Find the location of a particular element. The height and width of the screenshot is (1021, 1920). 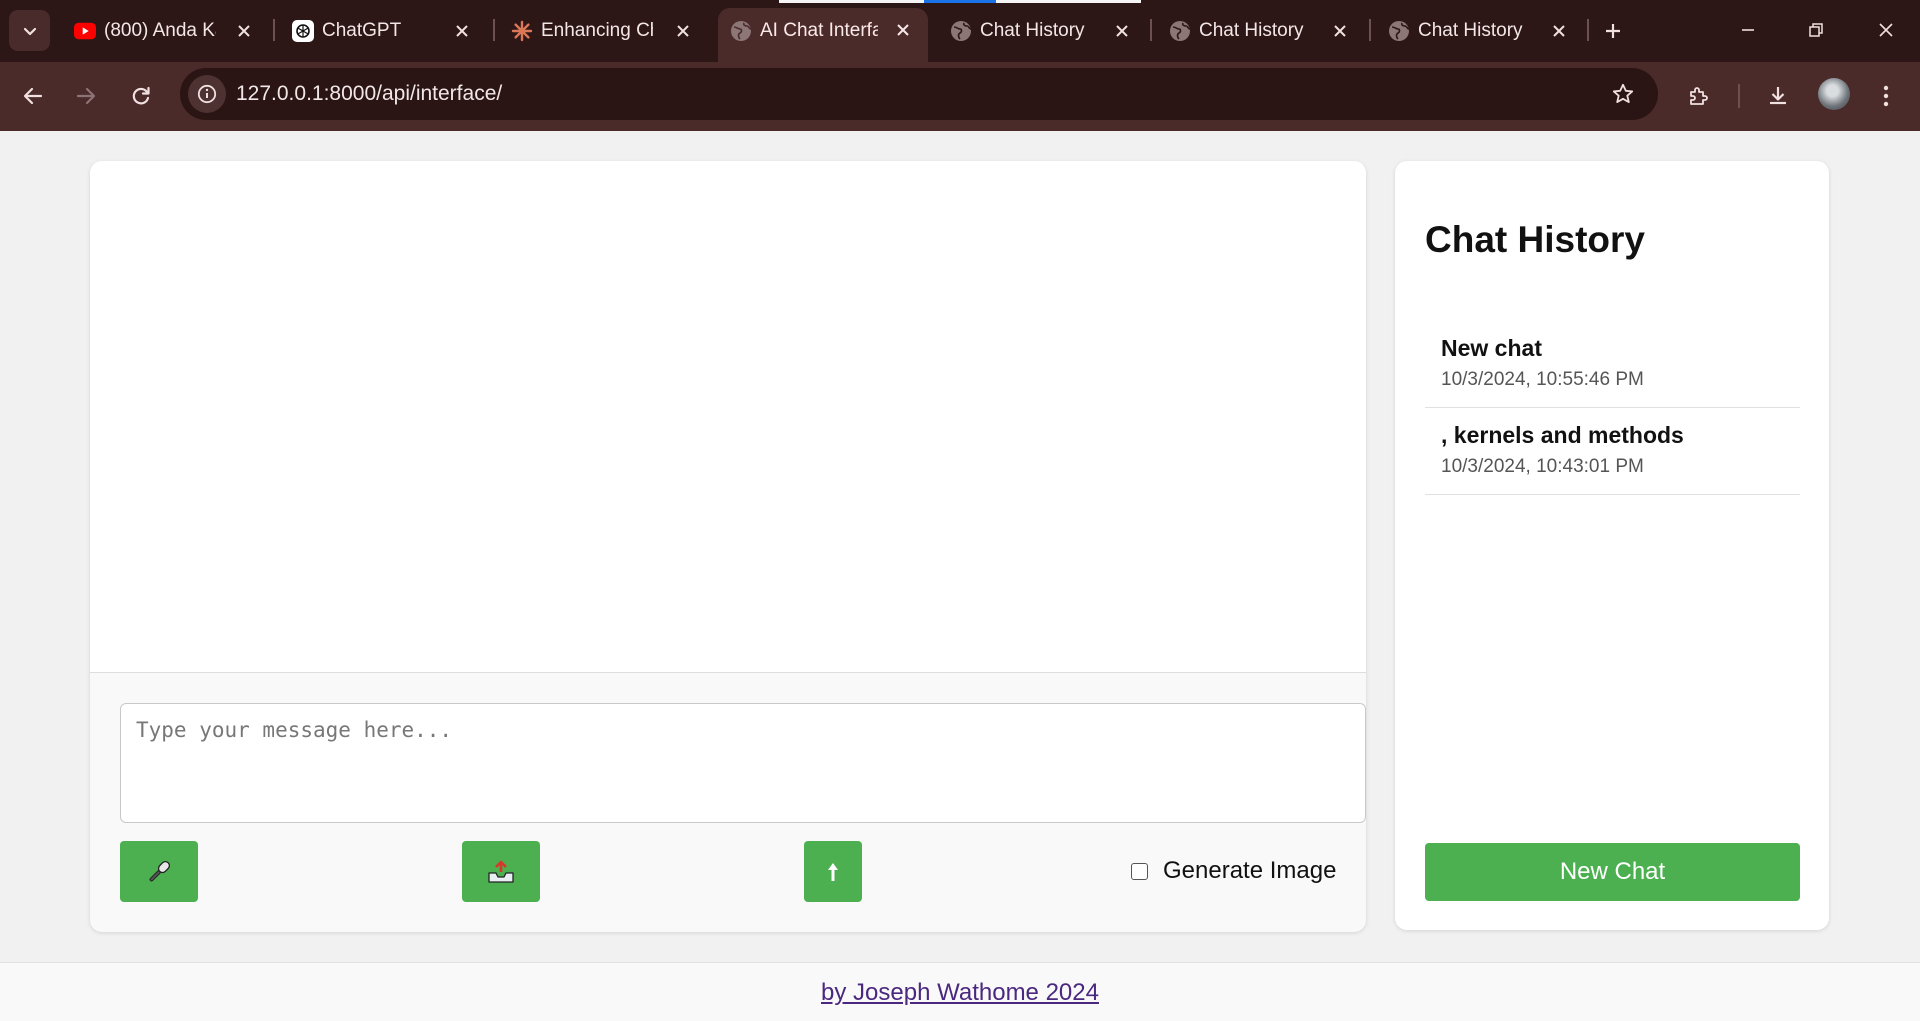

history-item-title: New chat is located at coordinates (1491, 348).